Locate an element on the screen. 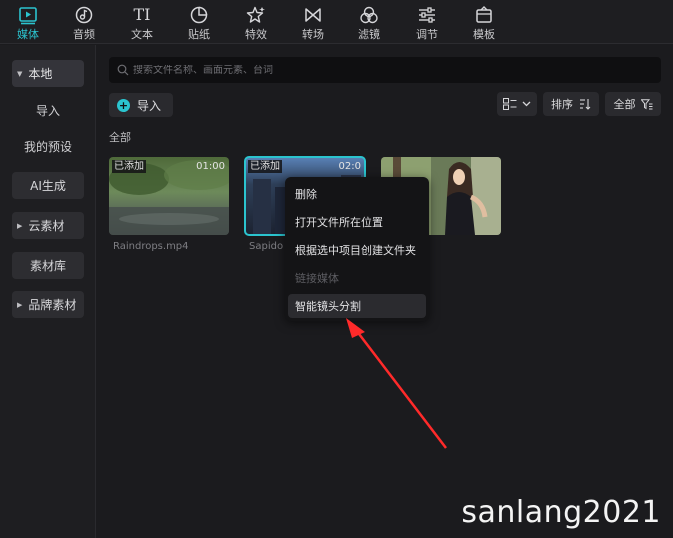 The width and height of the screenshot is (673, 538). watermark: sanlang2021 is located at coordinates (561, 512).